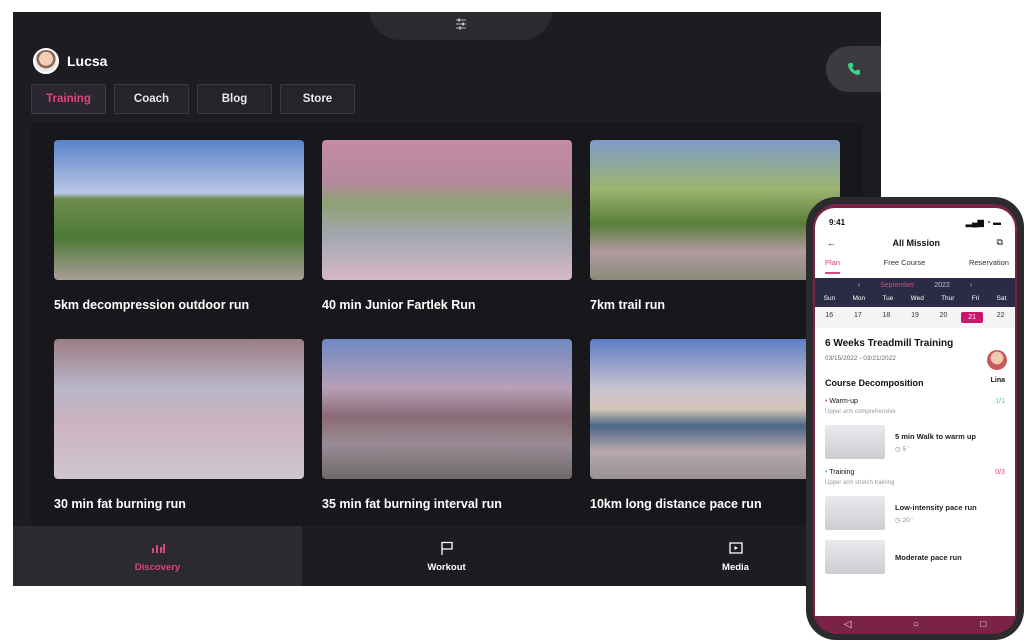 This screenshot has height=643, width=1026. Describe the element at coordinates (157, 556) in the screenshot. I see `nav-discovery: Discovery` at that location.